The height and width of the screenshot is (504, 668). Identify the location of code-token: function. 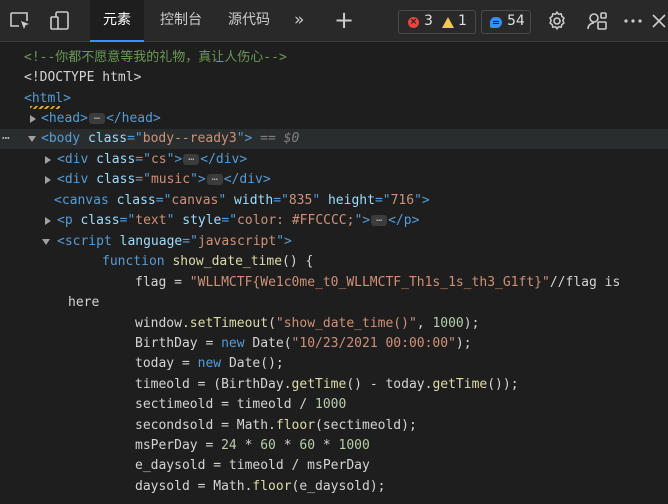
(137, 261).